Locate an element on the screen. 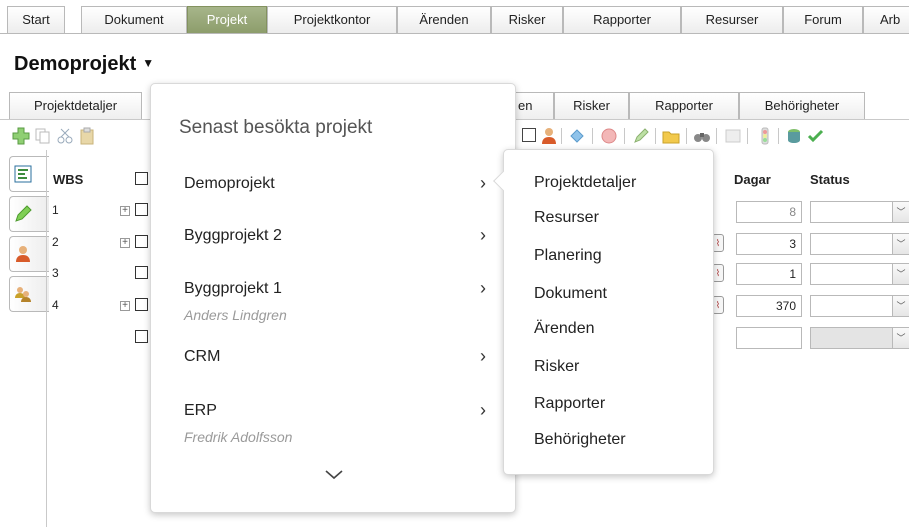  project-owner: Anders Lindgren is located at coordinates (235, 315).